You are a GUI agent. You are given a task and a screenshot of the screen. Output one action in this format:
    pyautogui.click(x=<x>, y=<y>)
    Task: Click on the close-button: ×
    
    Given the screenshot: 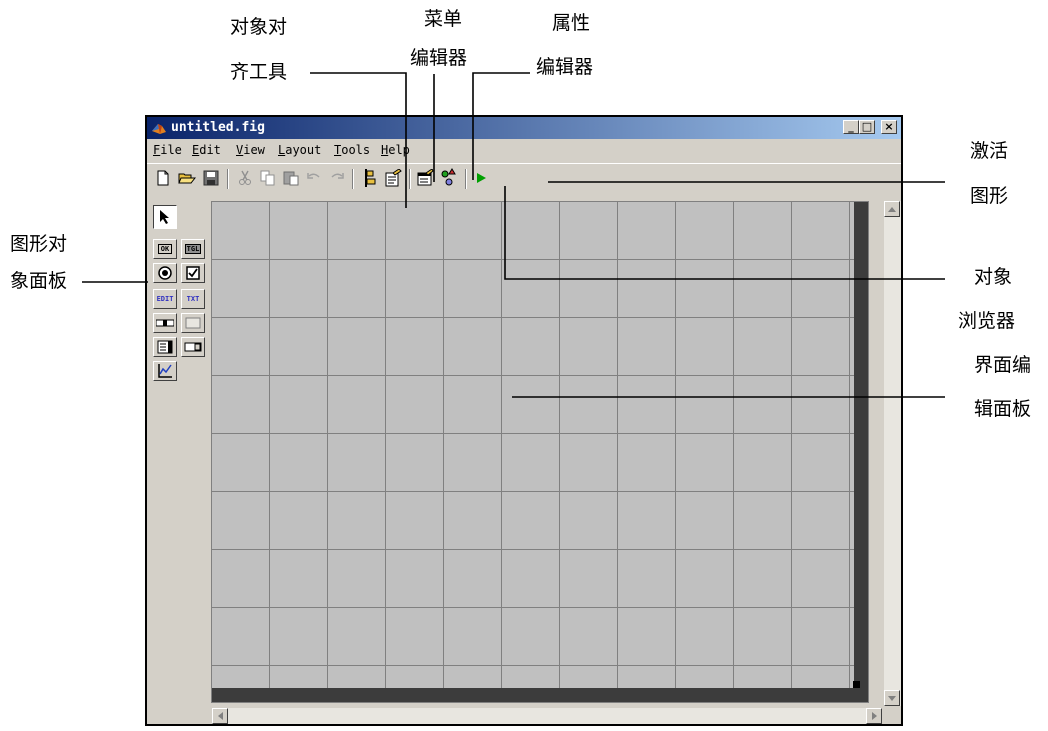 What is the action you would take?
    pyautogui.click(x=889, y=127)
    